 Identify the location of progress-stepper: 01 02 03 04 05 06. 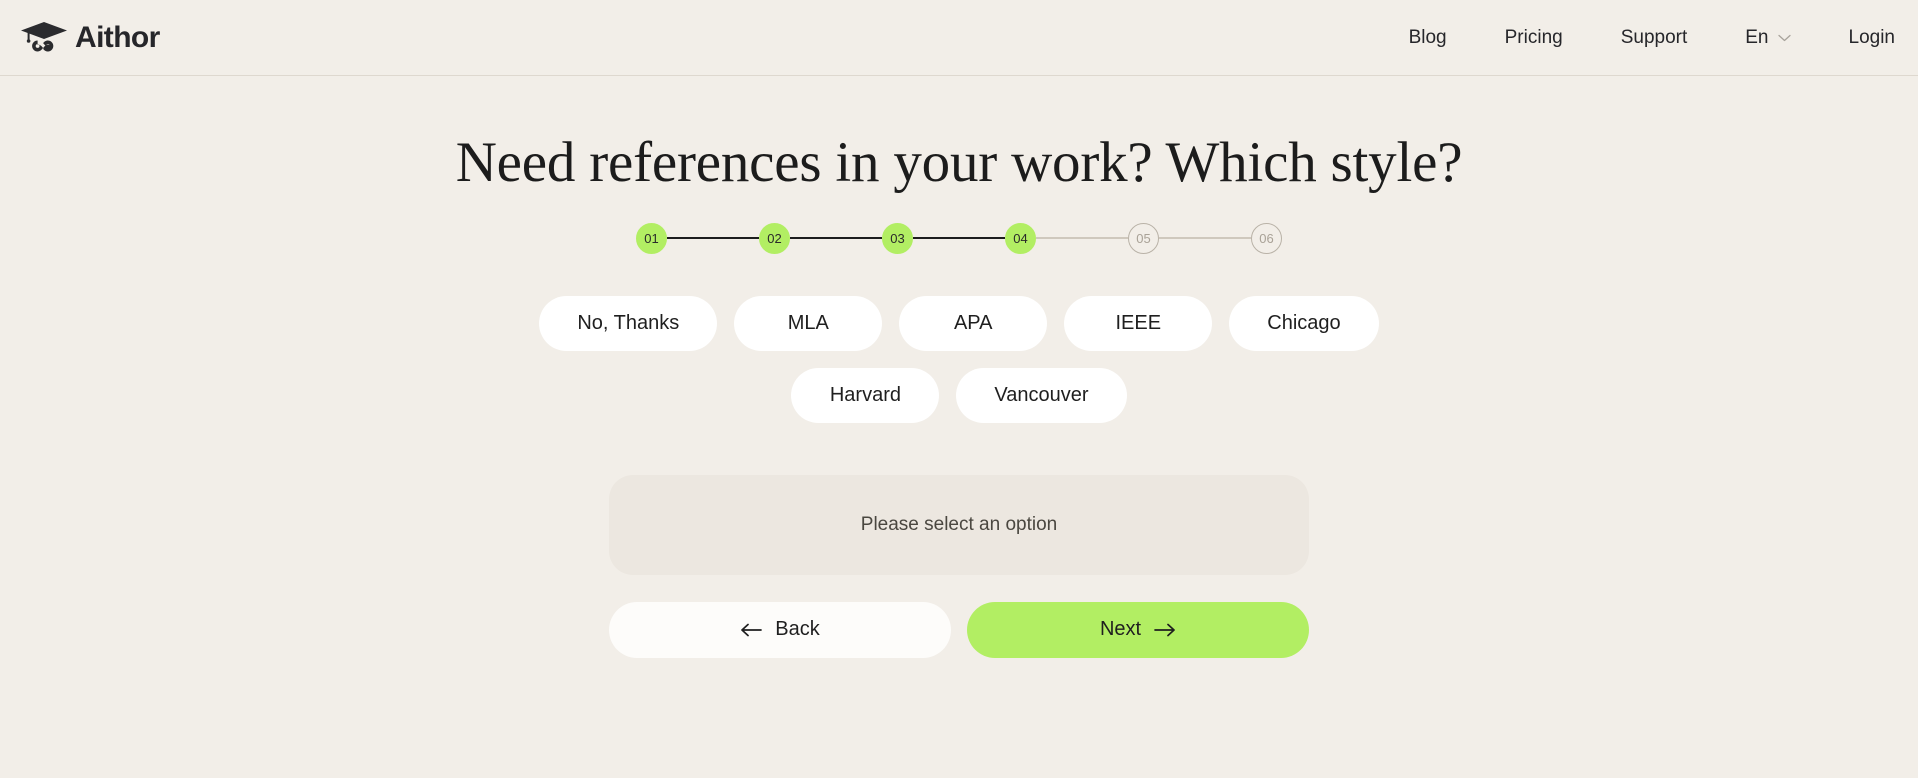
(959, 238).